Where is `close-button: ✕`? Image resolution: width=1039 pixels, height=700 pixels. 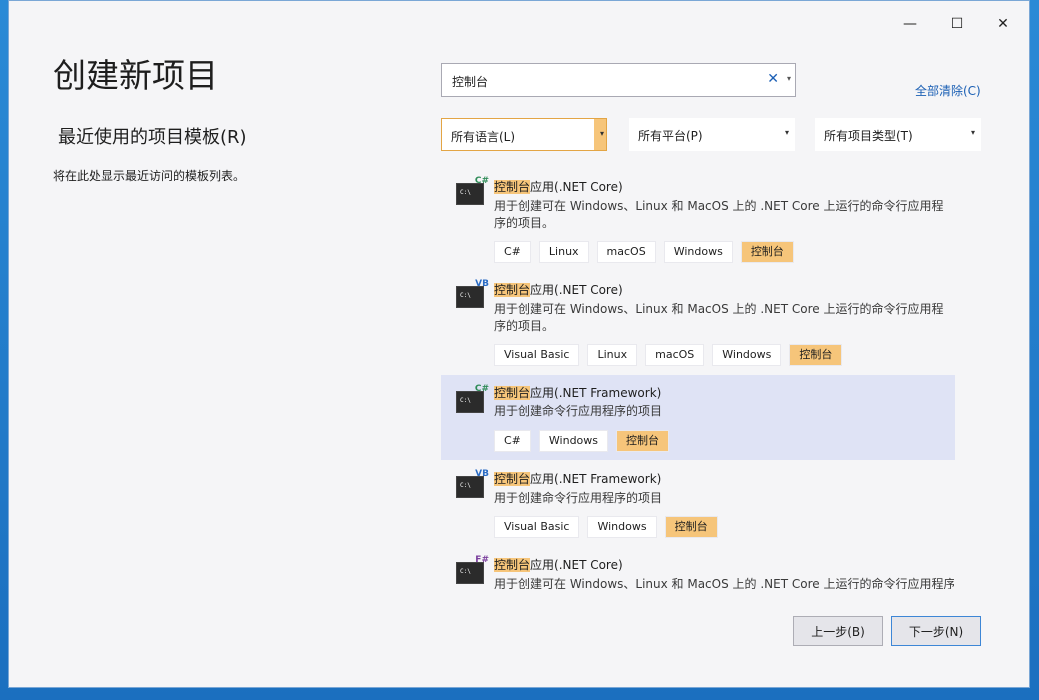
close-button: ✕ is located at coordinates (1003, 24).